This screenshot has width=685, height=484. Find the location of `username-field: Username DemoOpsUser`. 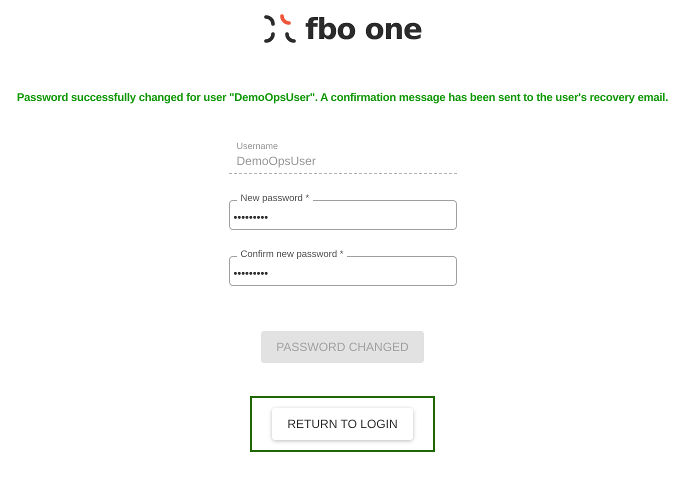

username-field: Username DemoOpsUser is located at coordinates (342, 155).